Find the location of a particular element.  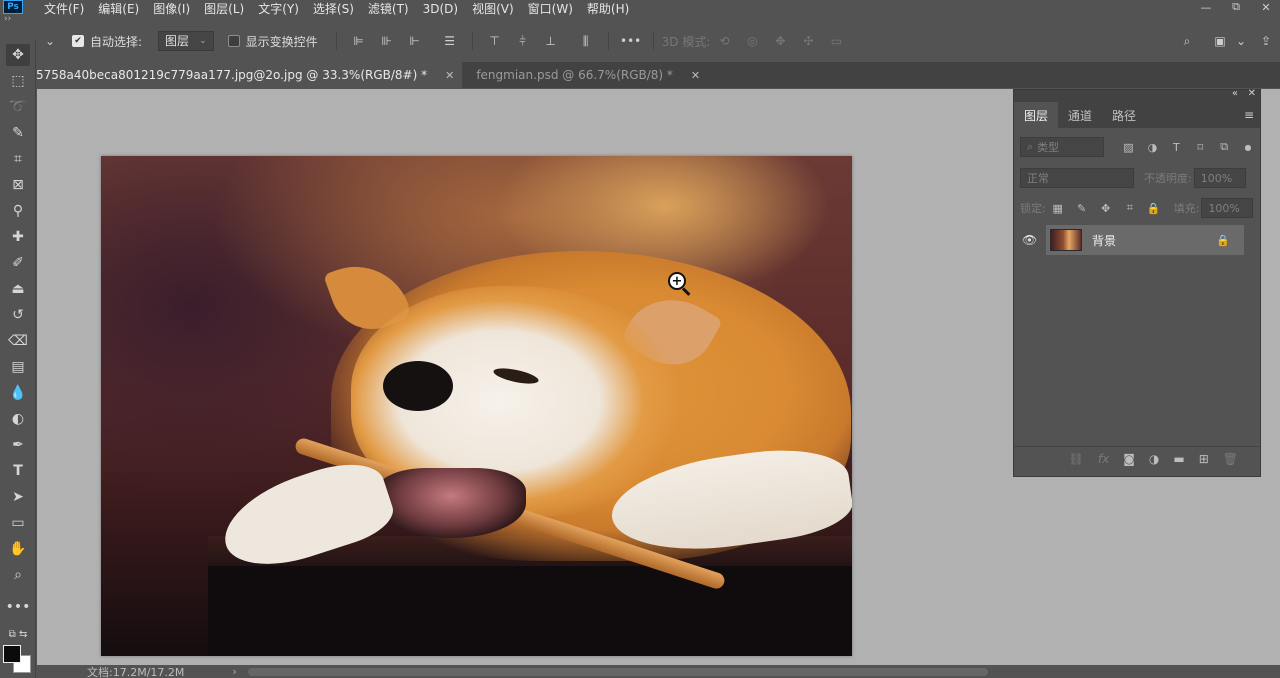

link-layers-icon: ⛓ is located at coordinates (1076, 459).